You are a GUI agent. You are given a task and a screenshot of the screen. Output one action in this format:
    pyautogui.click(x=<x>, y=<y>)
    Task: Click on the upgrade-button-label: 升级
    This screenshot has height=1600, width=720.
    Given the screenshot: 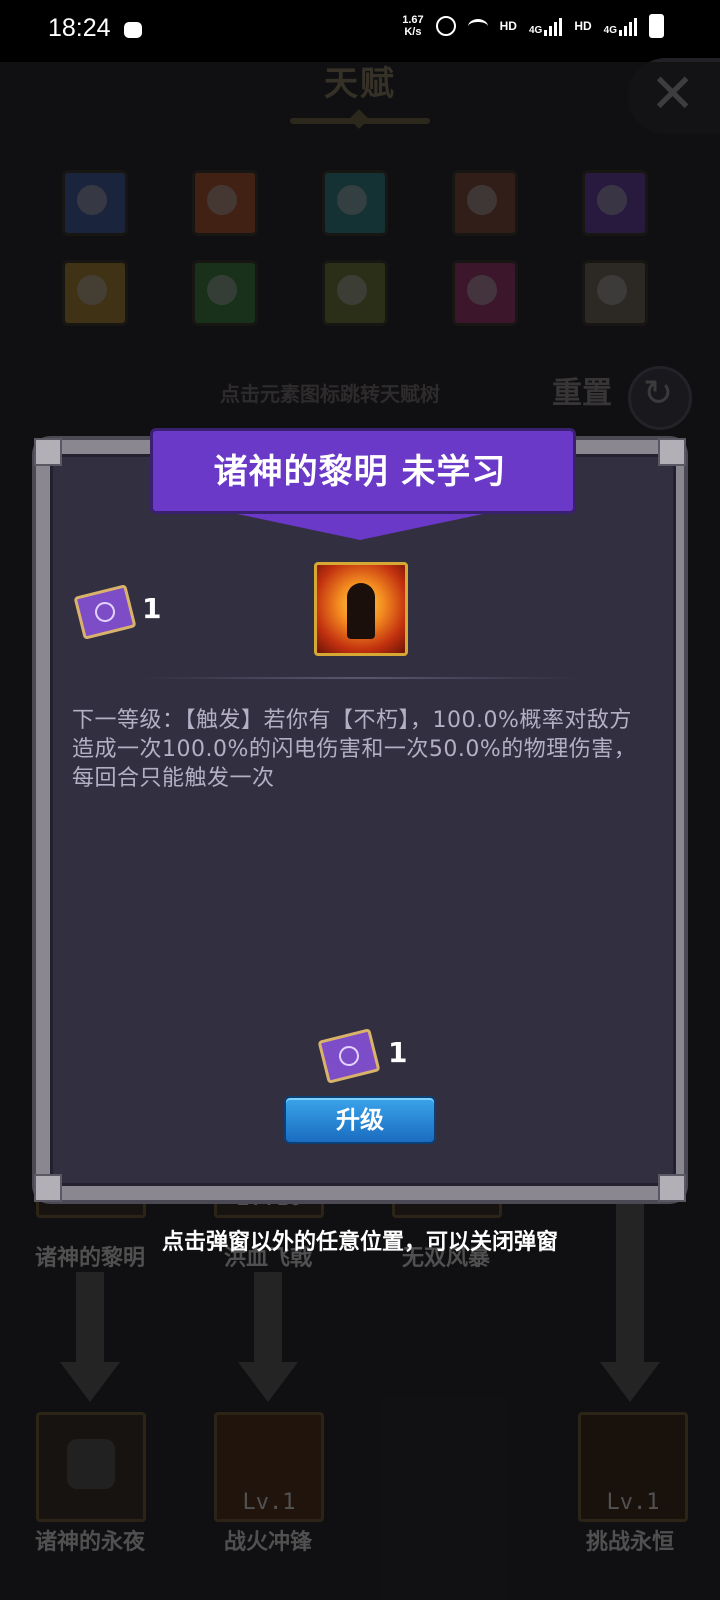 What is the action you would take?
    pyautogui.click(x=360, y=1120)
    